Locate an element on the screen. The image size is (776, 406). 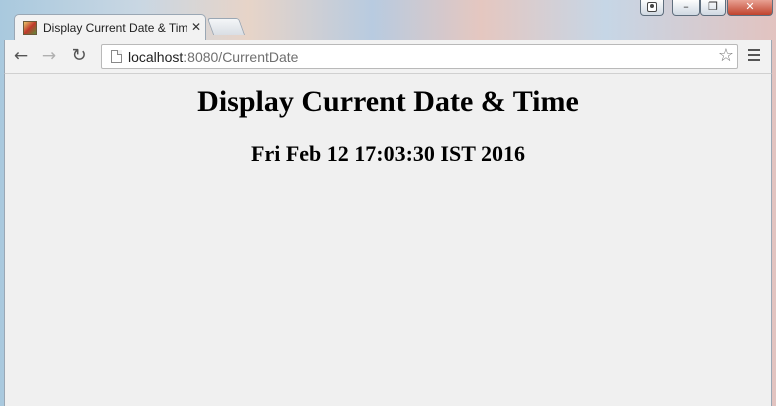
back-arrow-icon: ← is located at coordinates (21, 56).